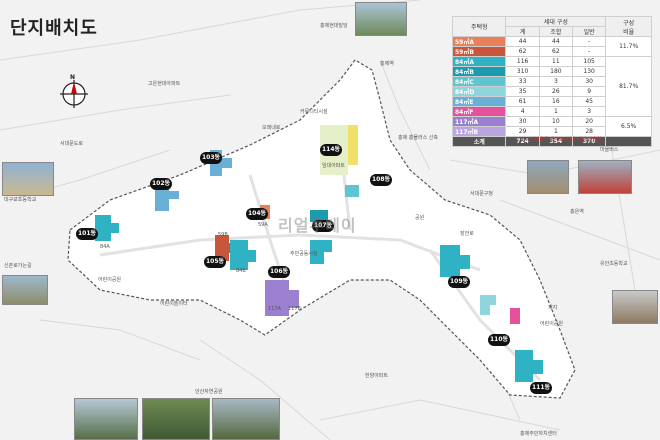  What do you see at coordinates (628, 86) in the screenshot?
I see `ratio-cell: 81.7%` at bounding box center [628, 86].